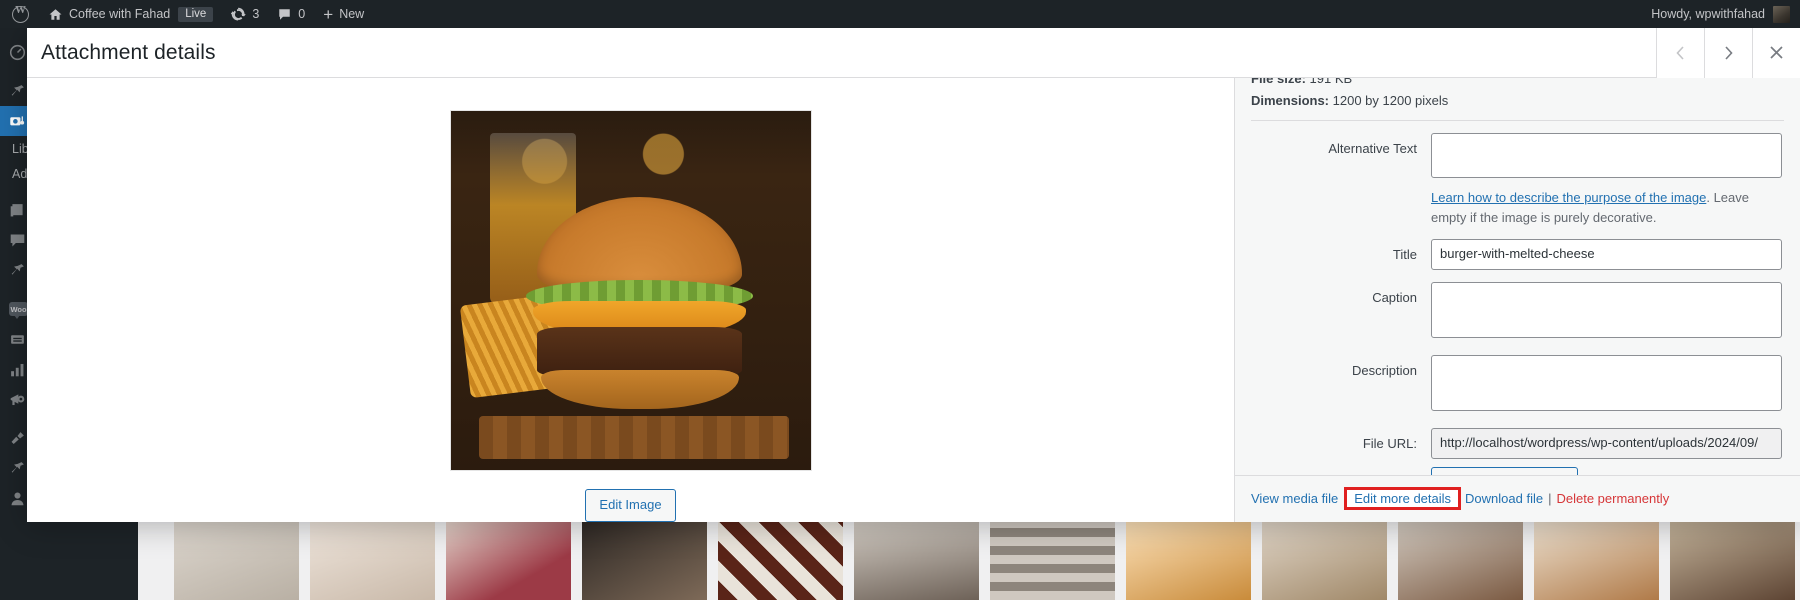 This screenshot has height=600, width=1800. What do you see at coordinates (630, 291) in the screenshot?
I see `attachment-preview-image` at bounding box center [630, 291].